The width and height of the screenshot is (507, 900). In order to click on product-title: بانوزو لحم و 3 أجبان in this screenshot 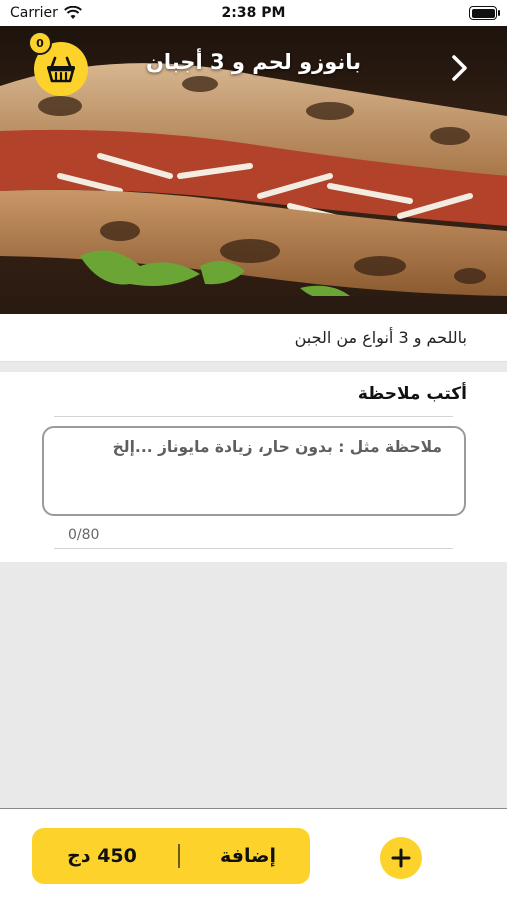, I will do `click(253, 62)`.